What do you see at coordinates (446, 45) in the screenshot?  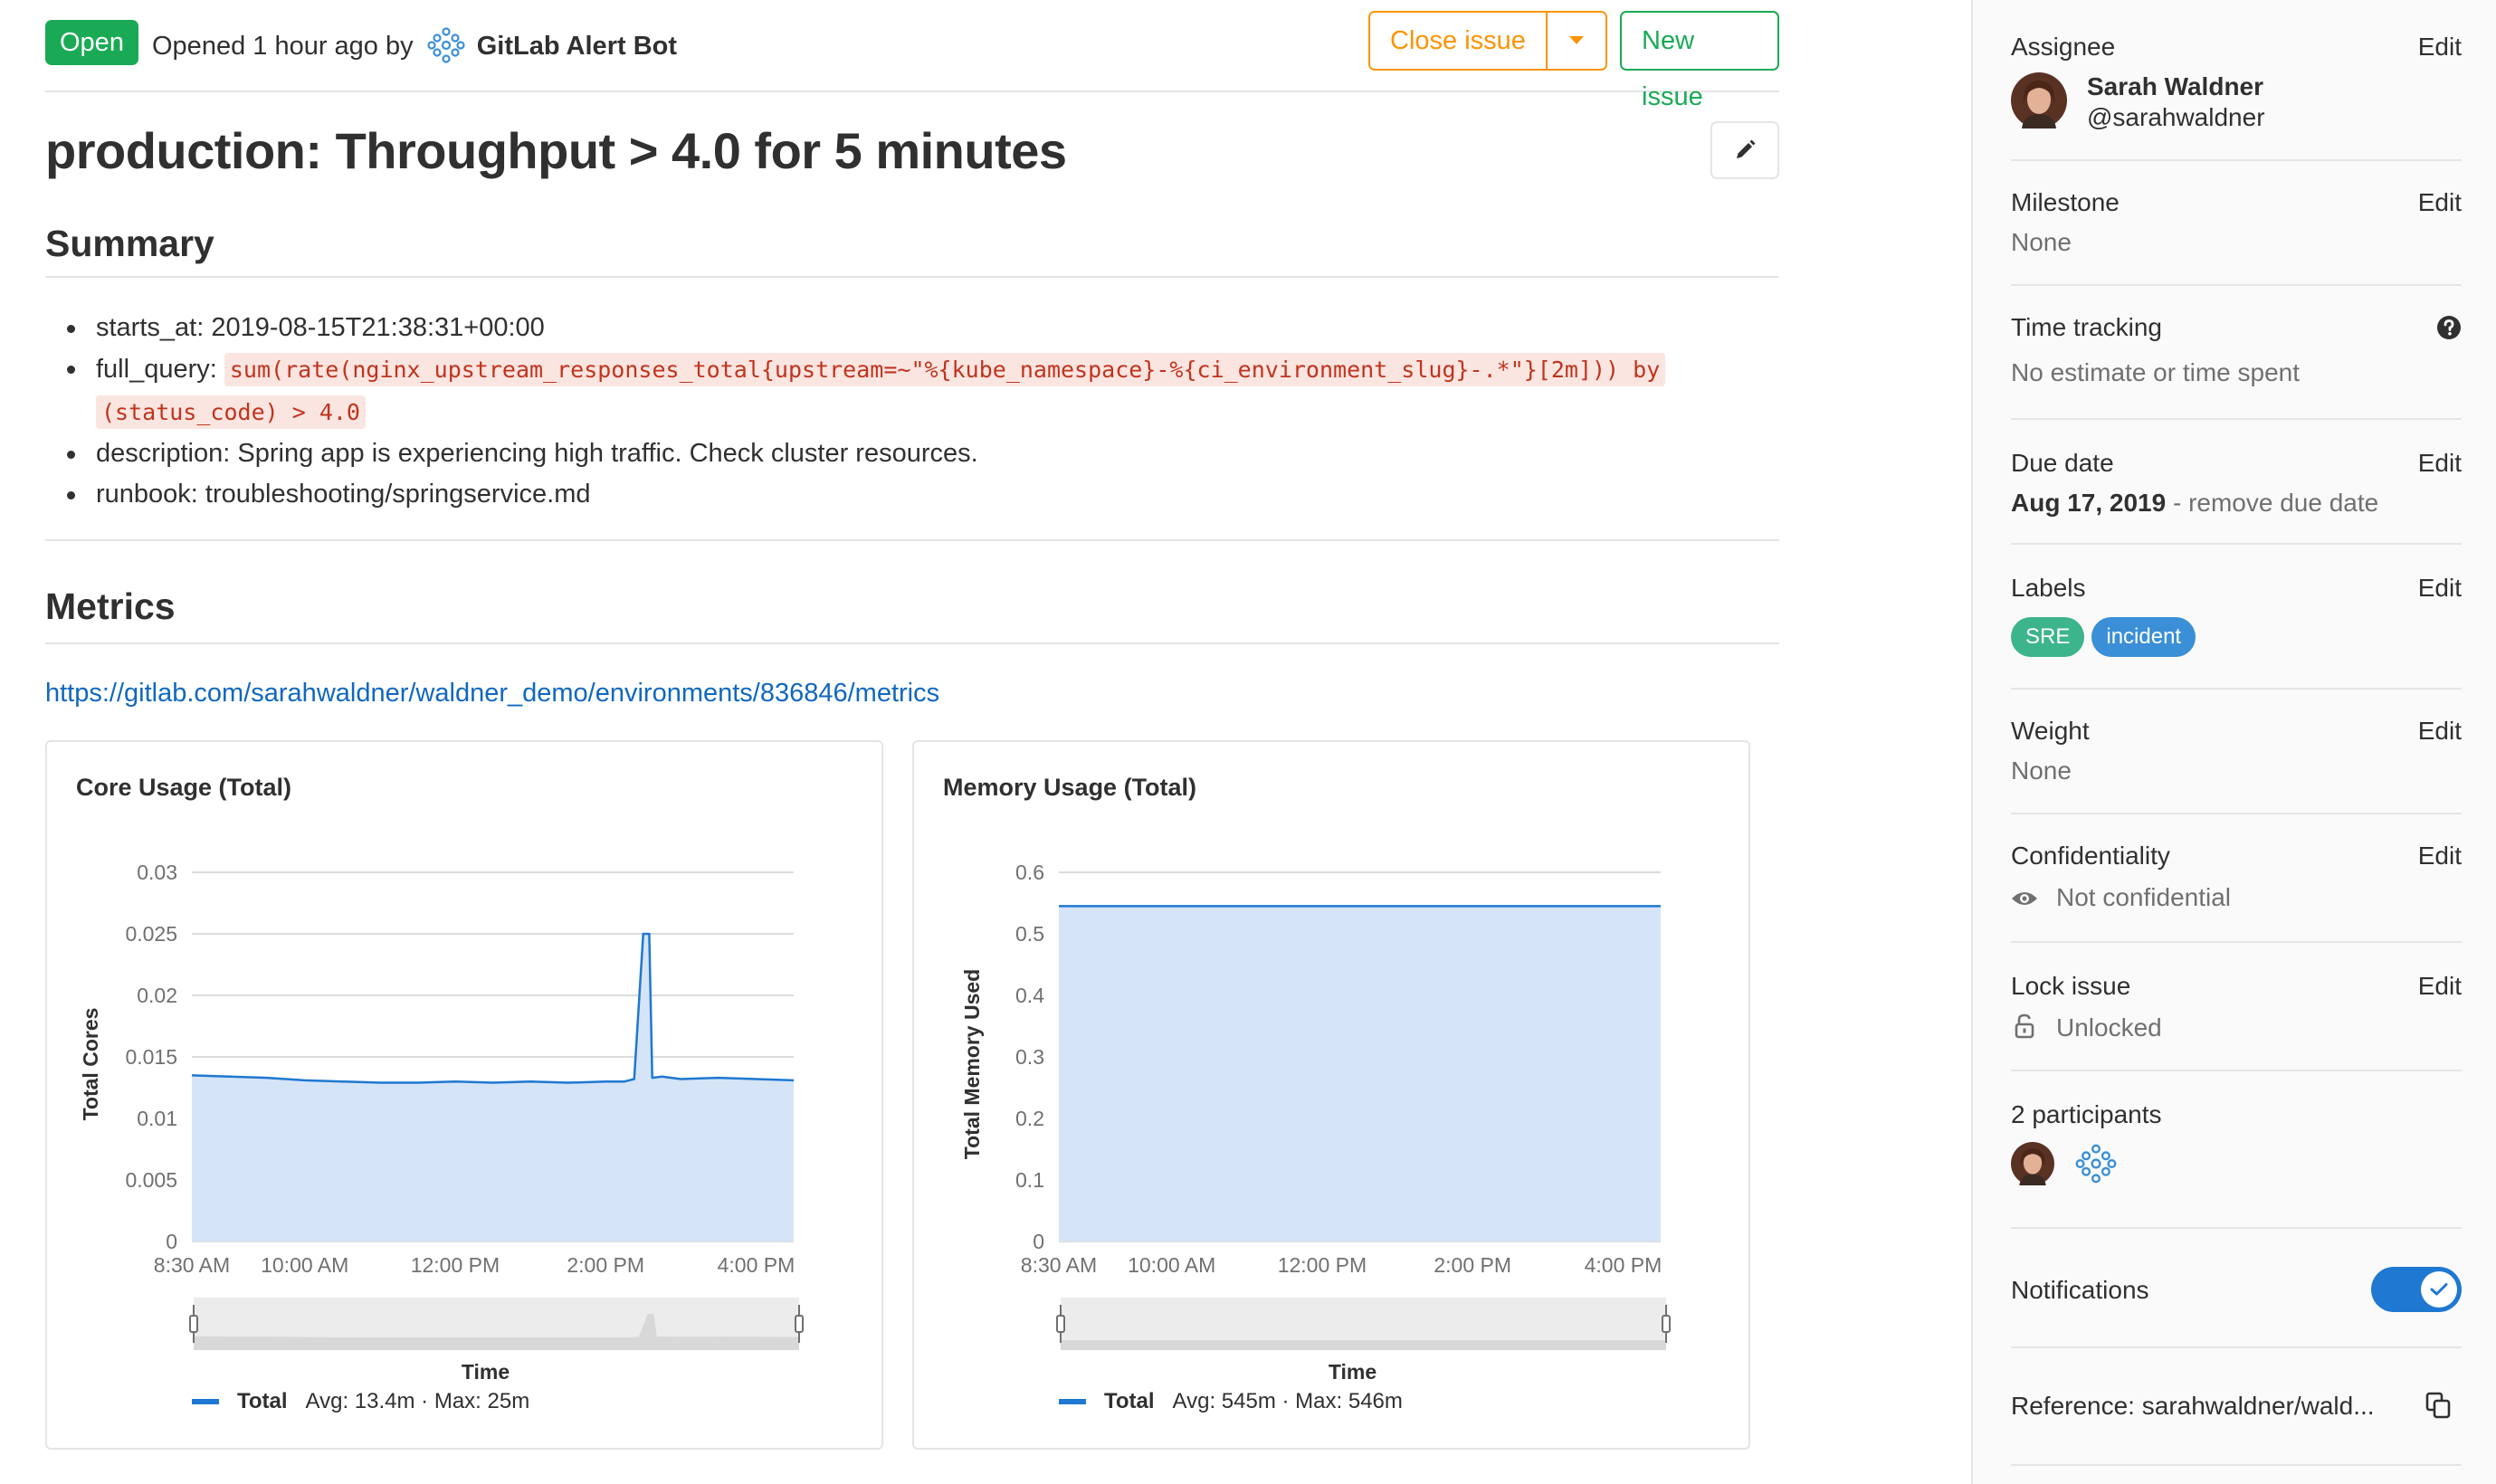 I see `bot-avatar-icon` at bounding box center [446, 45].